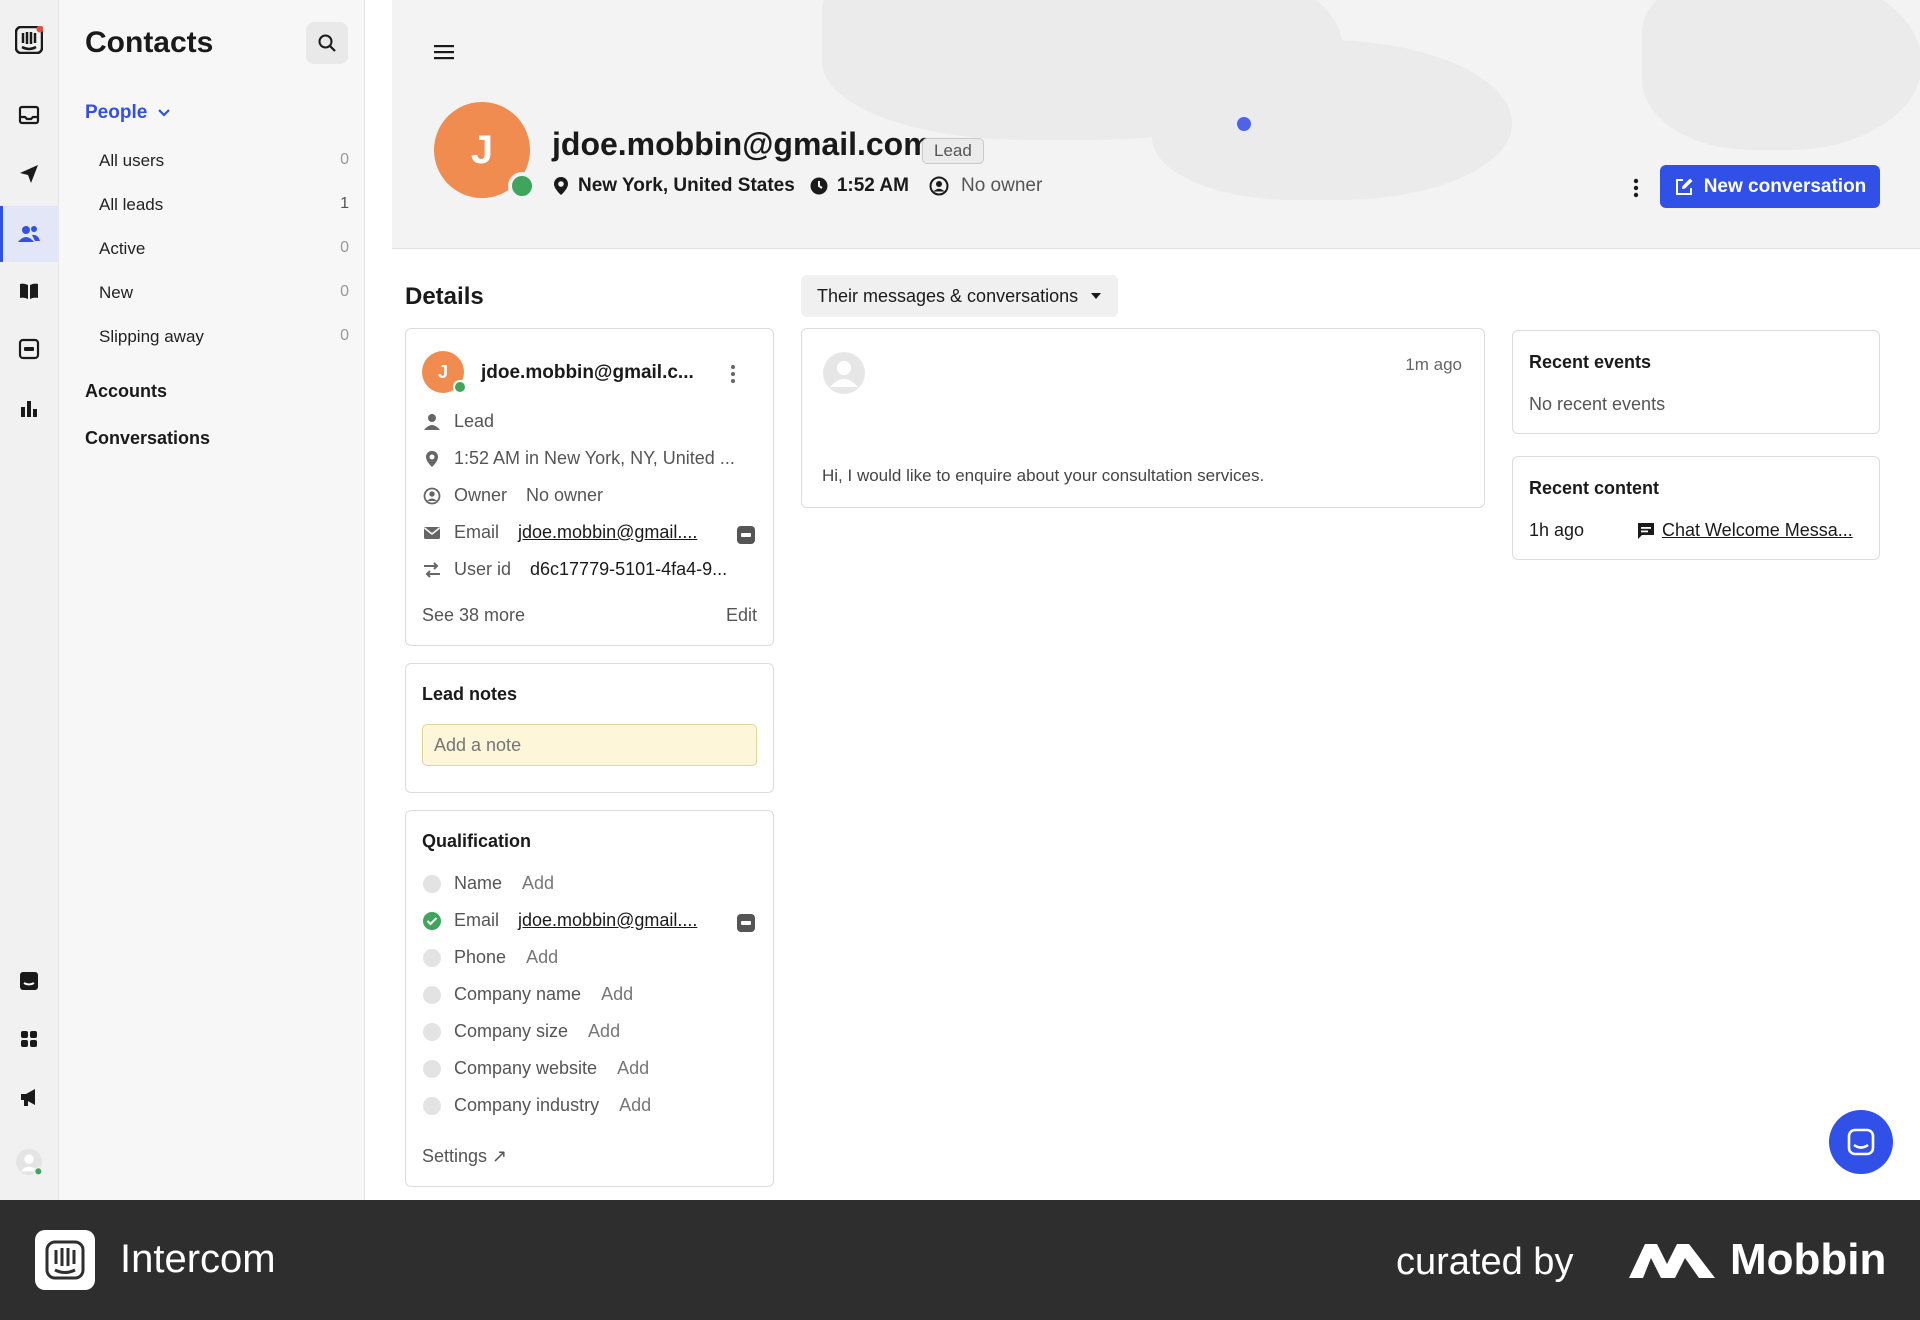 The height and width of the screenshot is (1320, 1920). Describe the element at coordinates (1096, 296) in the screenshot. I see `caret-down-icon` at that location.